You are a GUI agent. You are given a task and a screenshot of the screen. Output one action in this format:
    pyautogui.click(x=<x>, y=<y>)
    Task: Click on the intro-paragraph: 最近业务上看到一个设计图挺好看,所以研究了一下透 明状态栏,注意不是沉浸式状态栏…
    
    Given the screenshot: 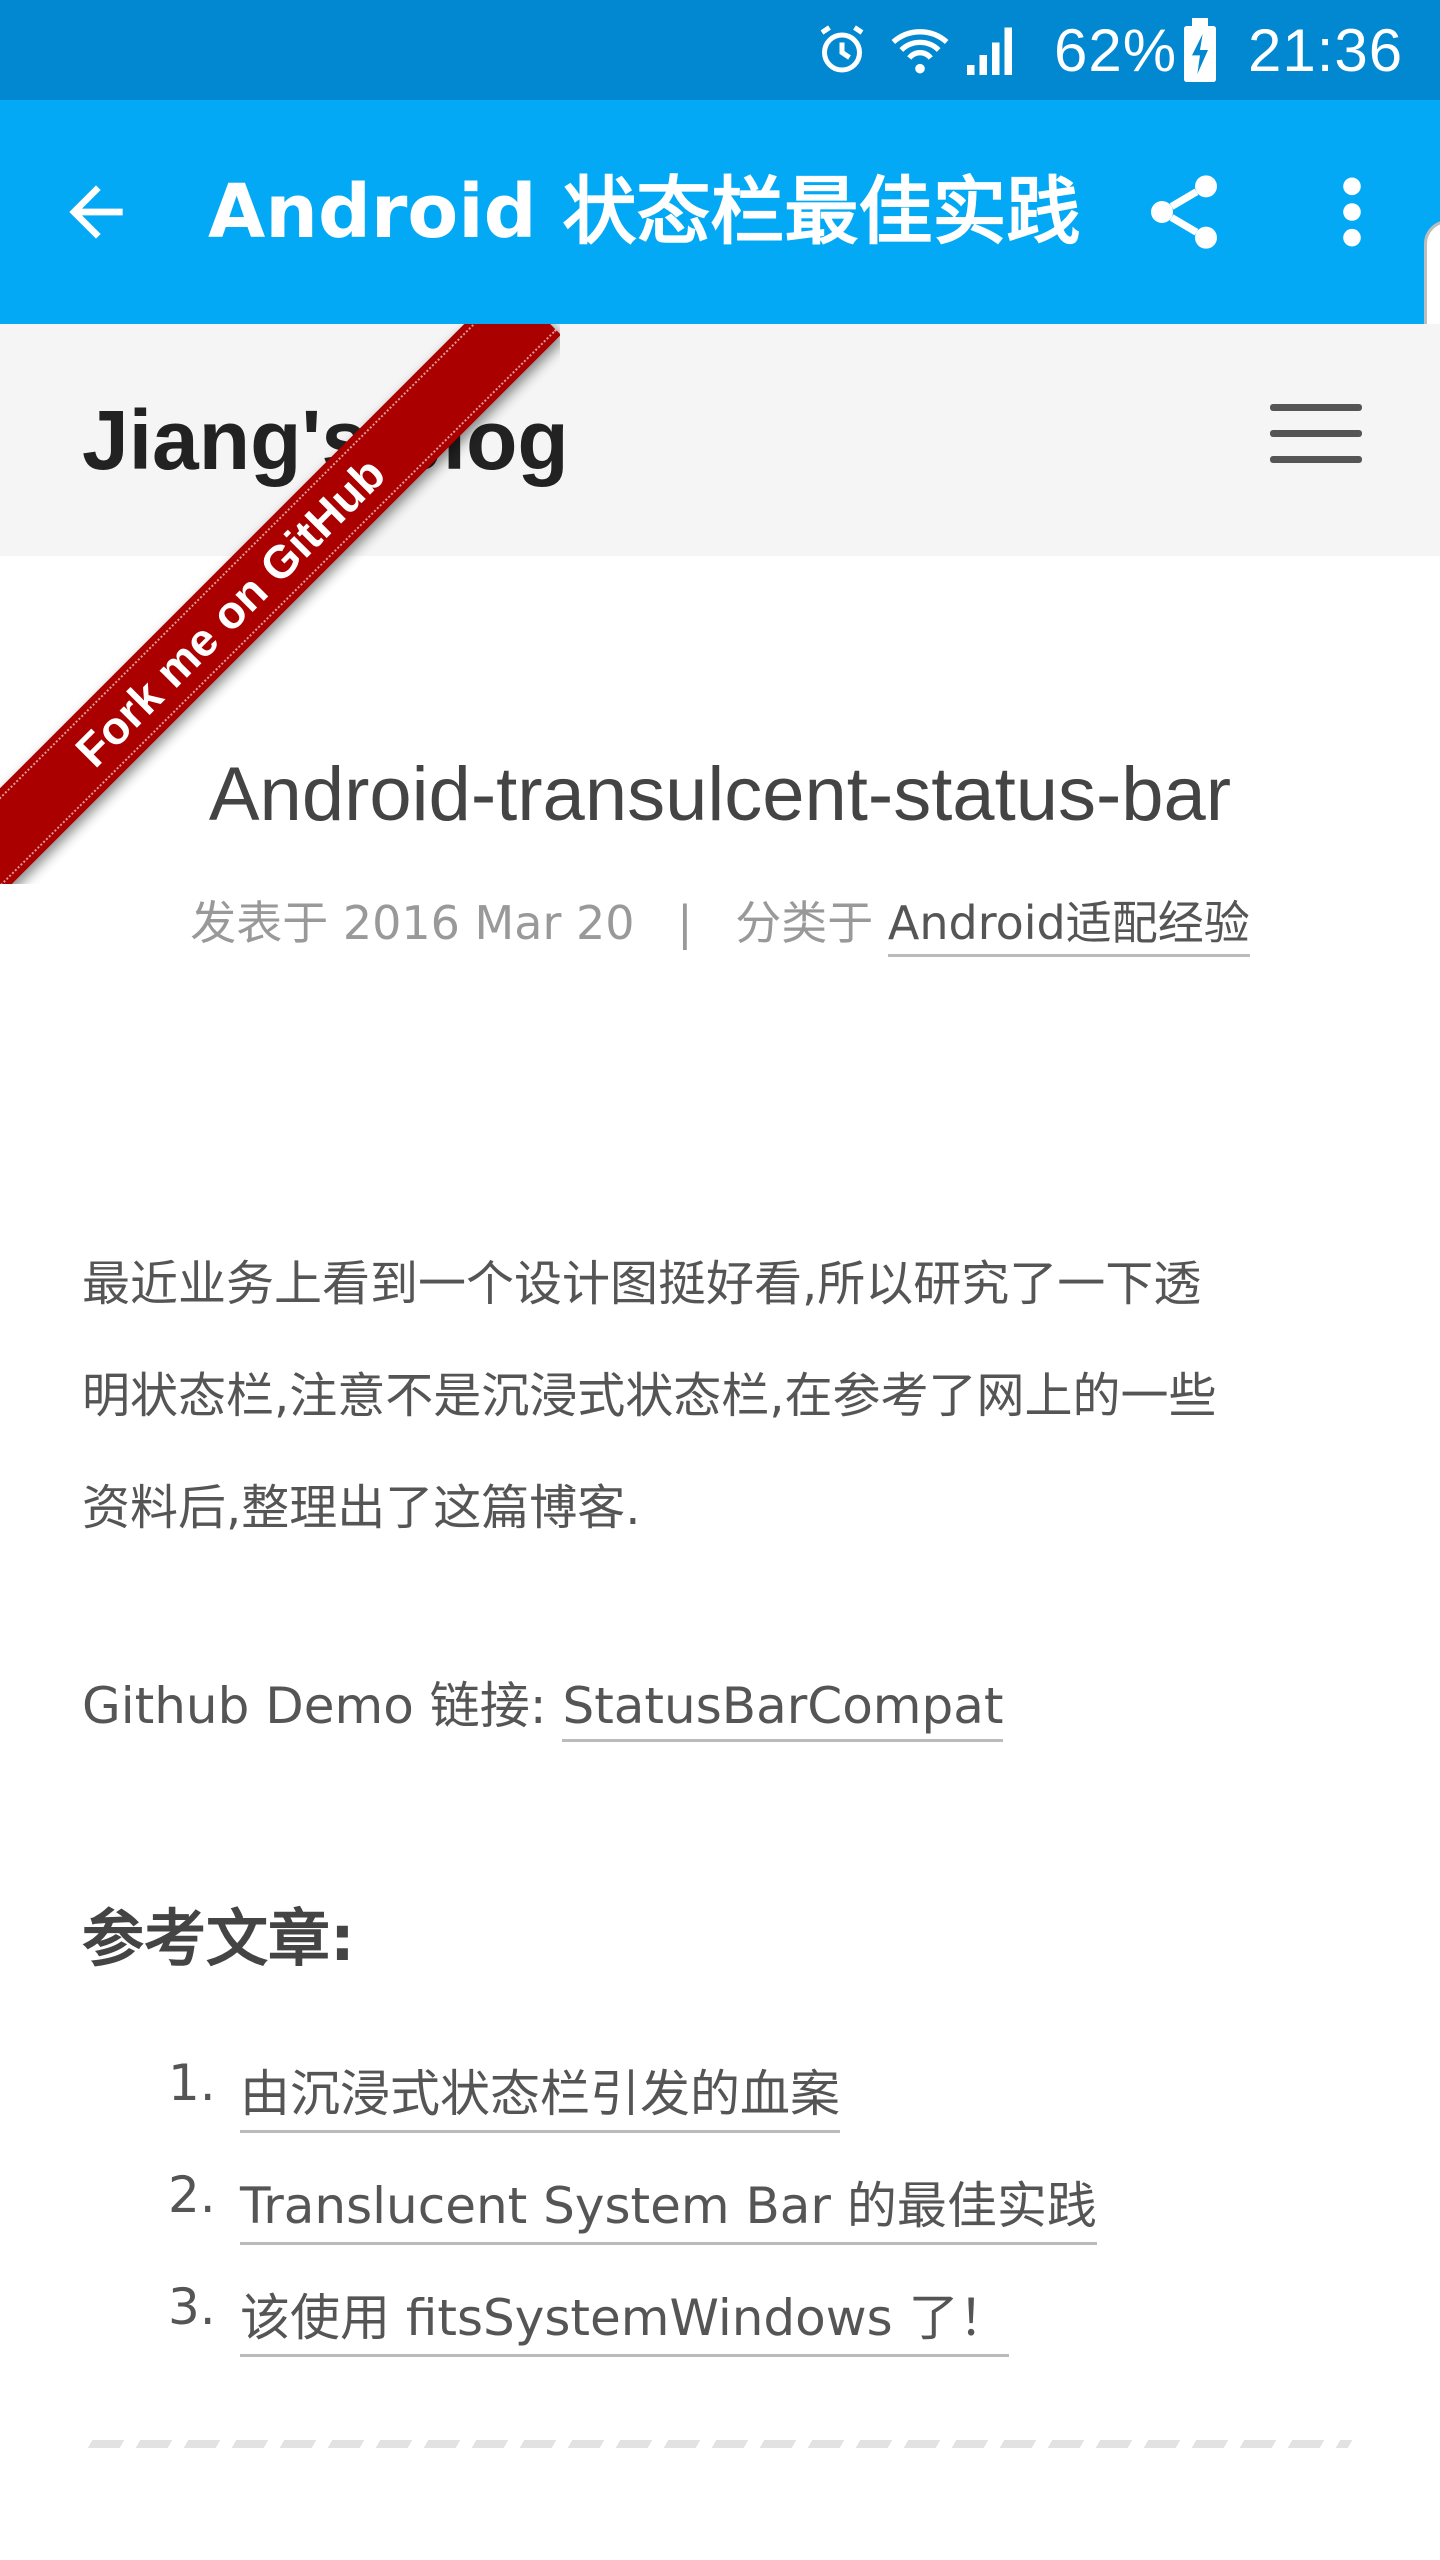 What is the action you would take?
    pyautogui.click(x=722, y=1396)
    